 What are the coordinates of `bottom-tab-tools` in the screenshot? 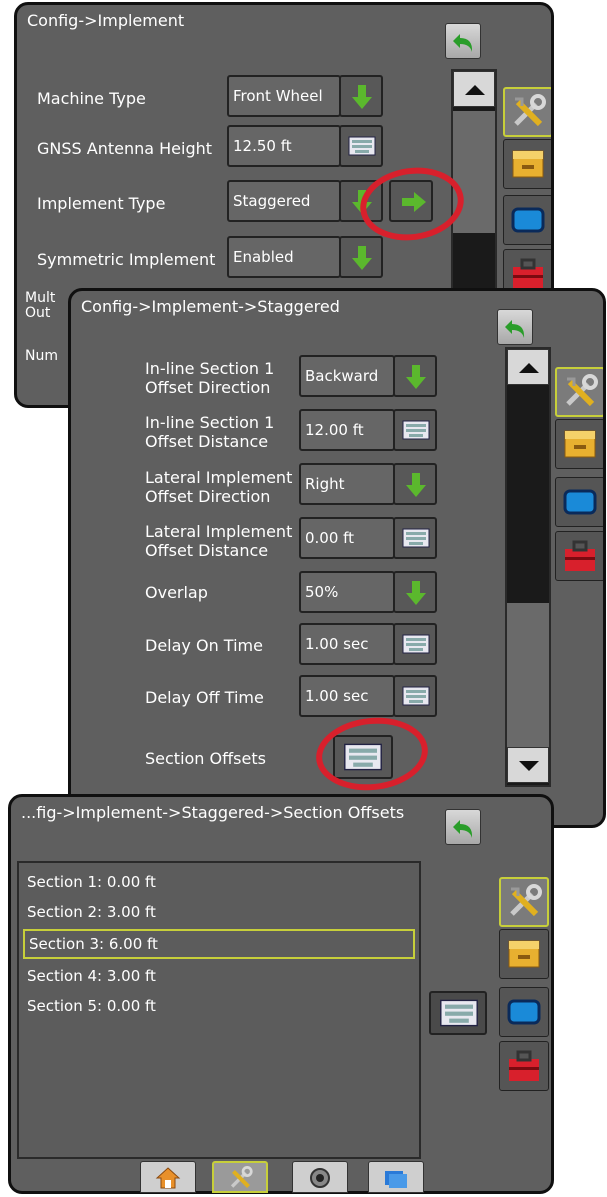 It's located at (240, 1177).